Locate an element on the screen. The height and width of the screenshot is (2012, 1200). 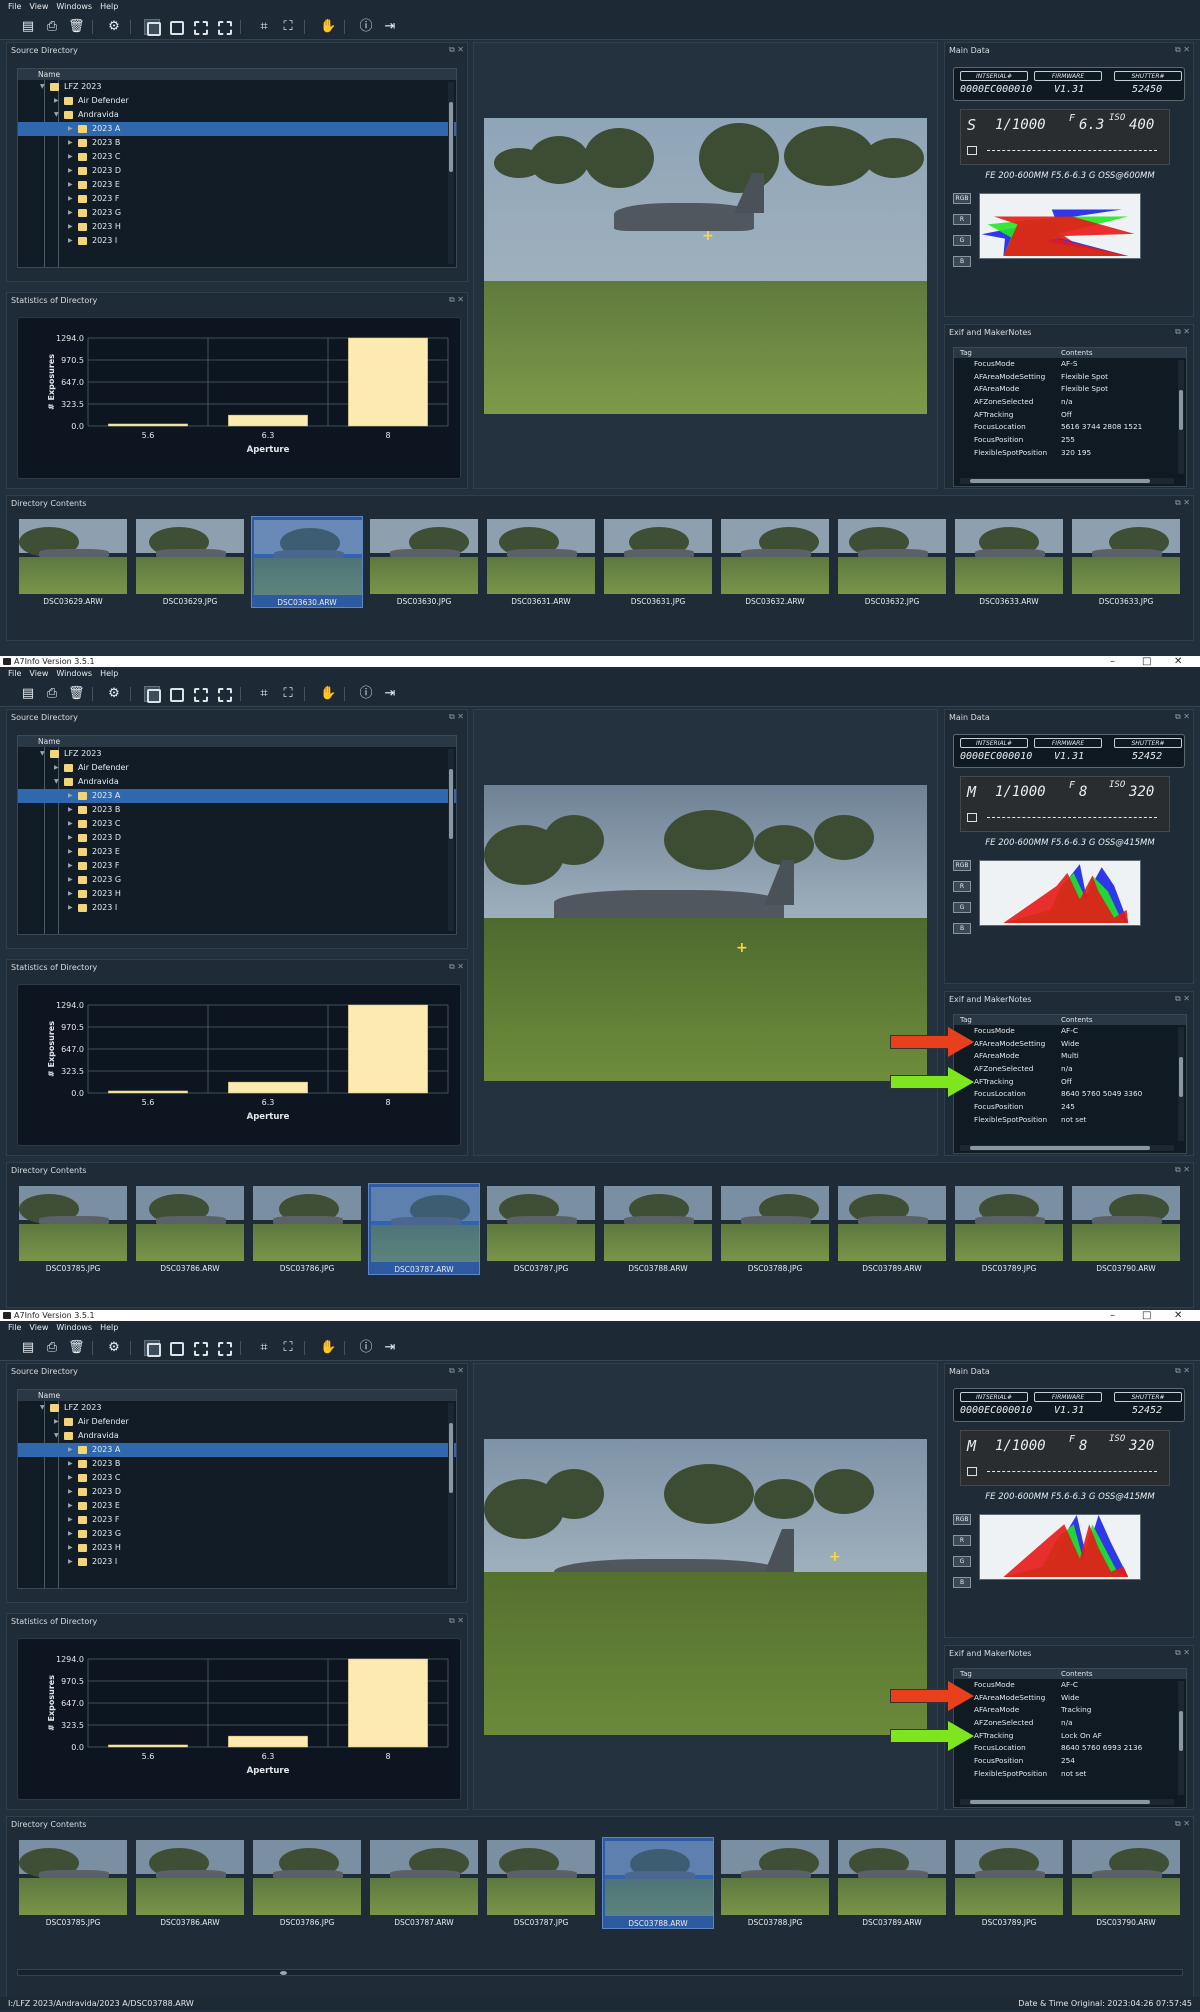
menu-view: View is located at coordinates (38, 673).